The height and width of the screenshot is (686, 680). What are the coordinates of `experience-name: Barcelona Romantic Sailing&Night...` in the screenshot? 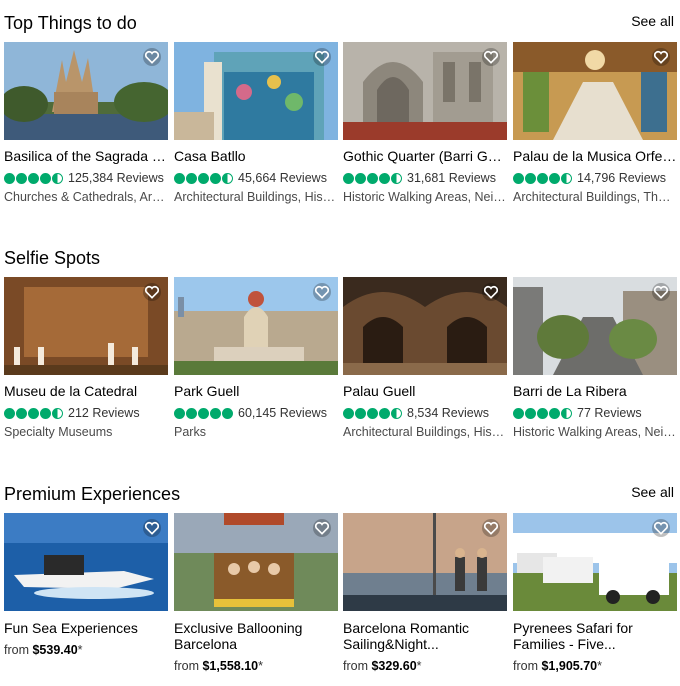 It's located at (425, 637).